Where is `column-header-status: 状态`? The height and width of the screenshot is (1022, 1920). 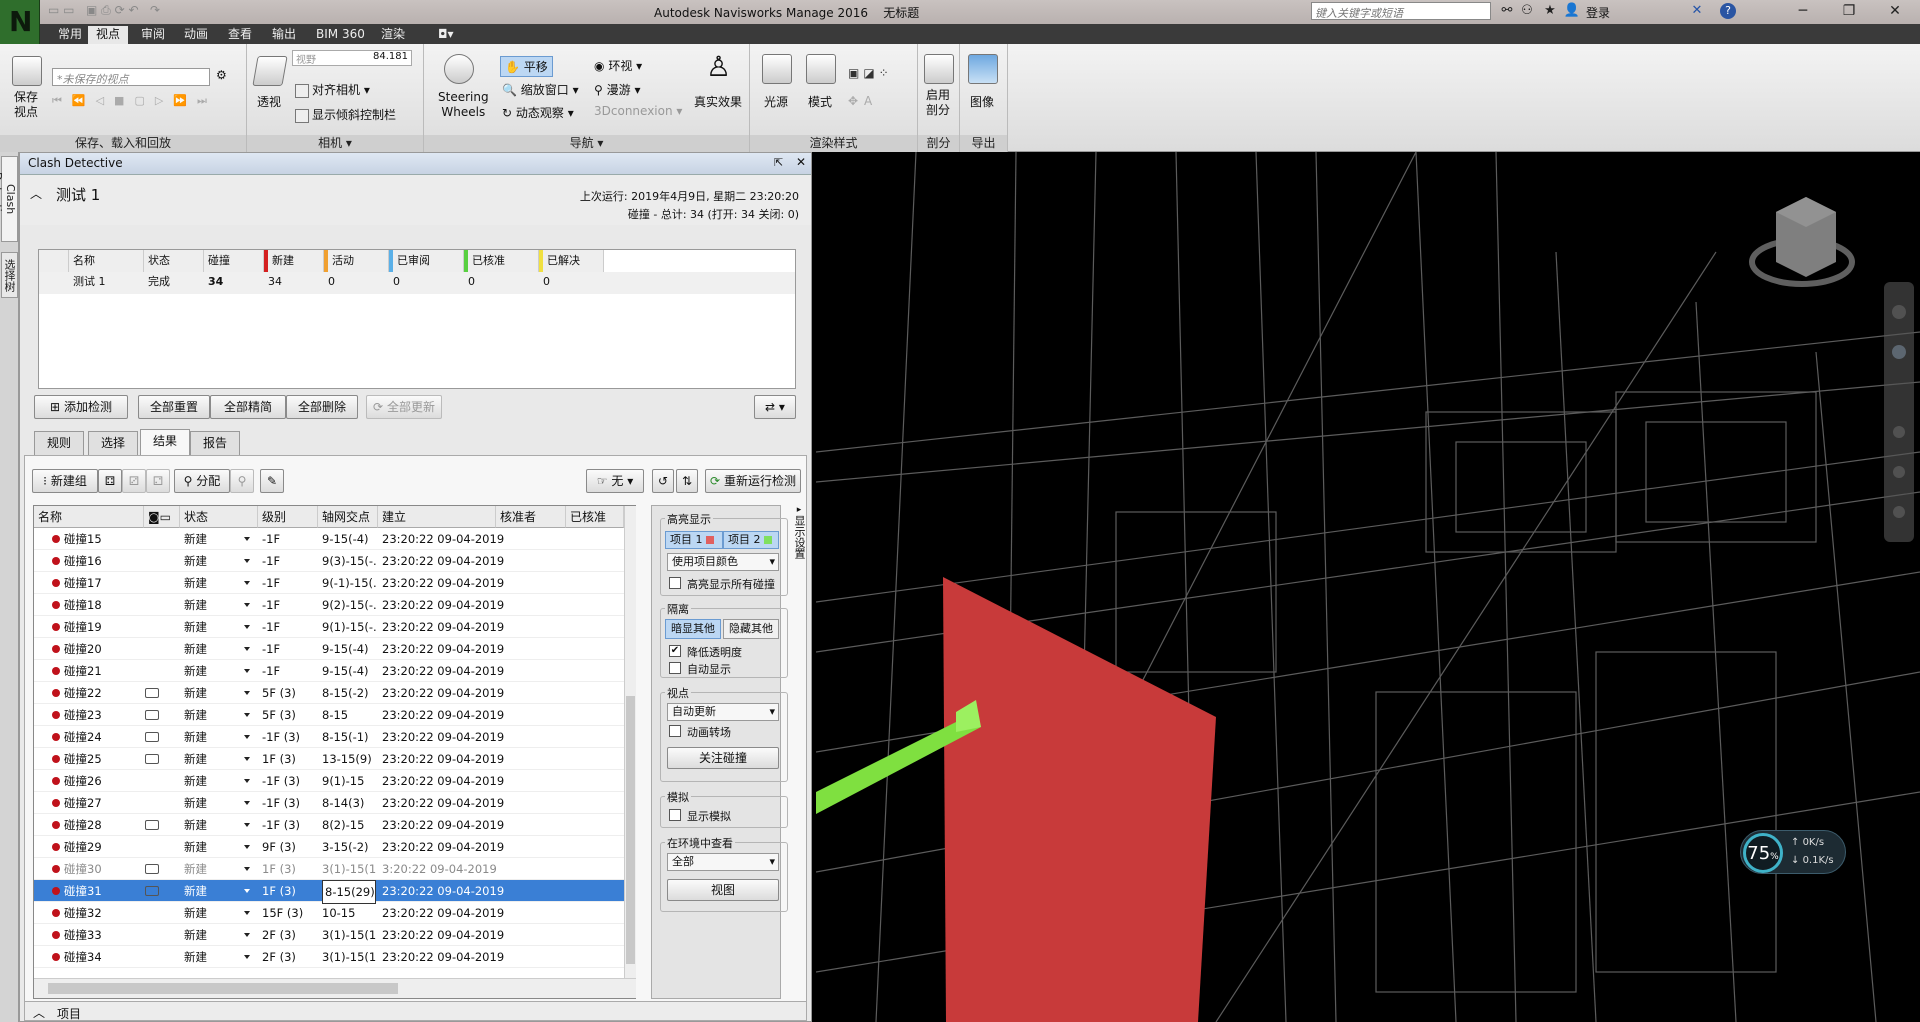
column-header-status: 状态 is located at coordinates (219, 517).